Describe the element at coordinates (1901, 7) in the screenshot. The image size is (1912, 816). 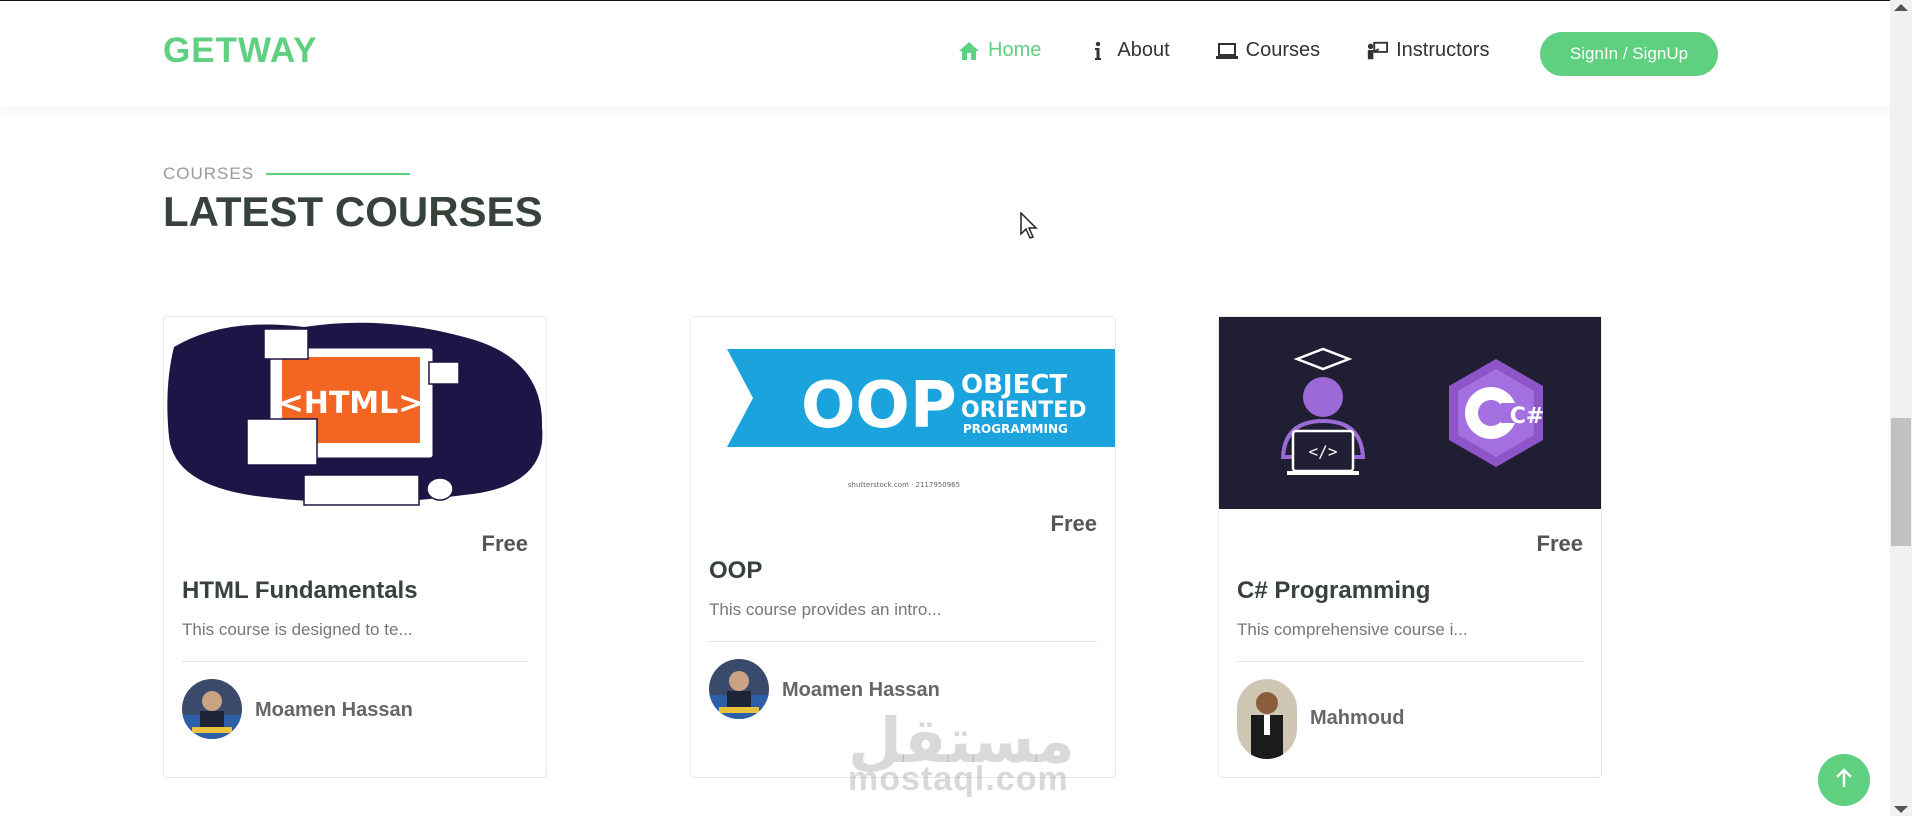
I see `scroll-up-arrow-icon` at that location.